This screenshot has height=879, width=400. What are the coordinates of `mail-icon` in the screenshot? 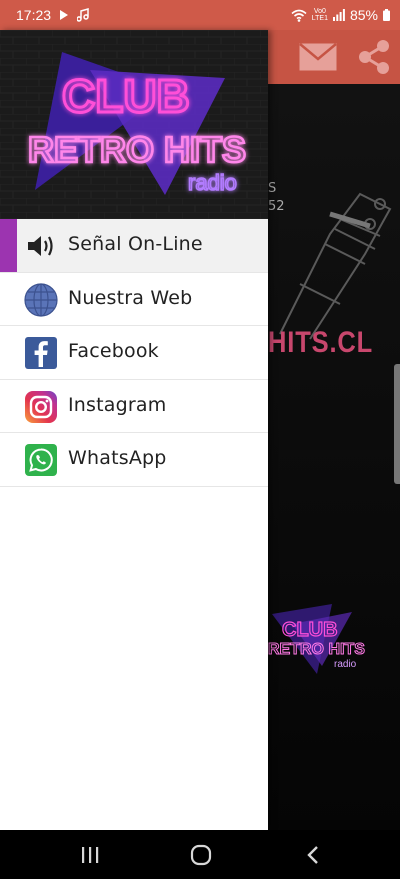 It's located at (318, 57).